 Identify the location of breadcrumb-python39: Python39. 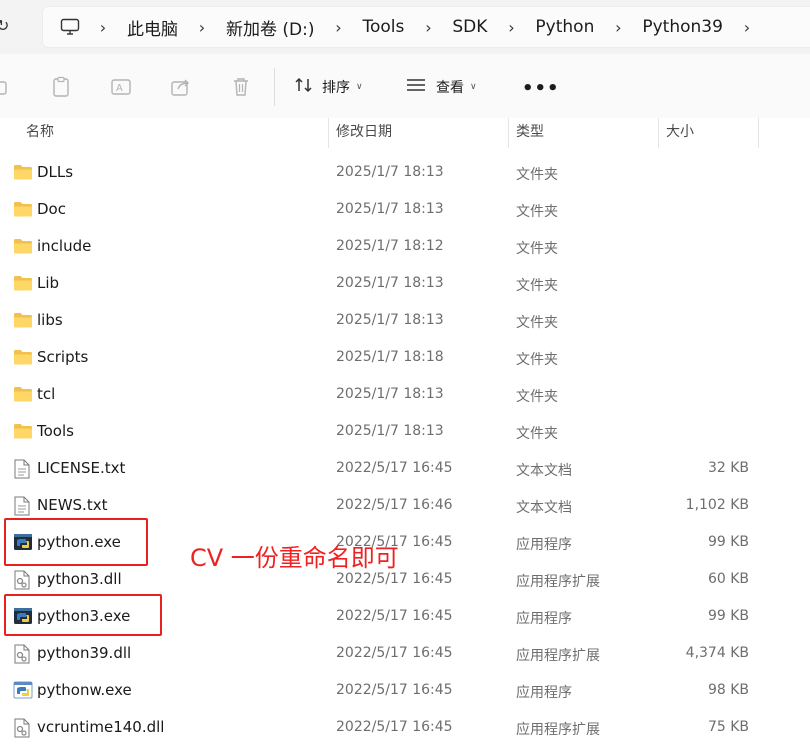
(682, 27).